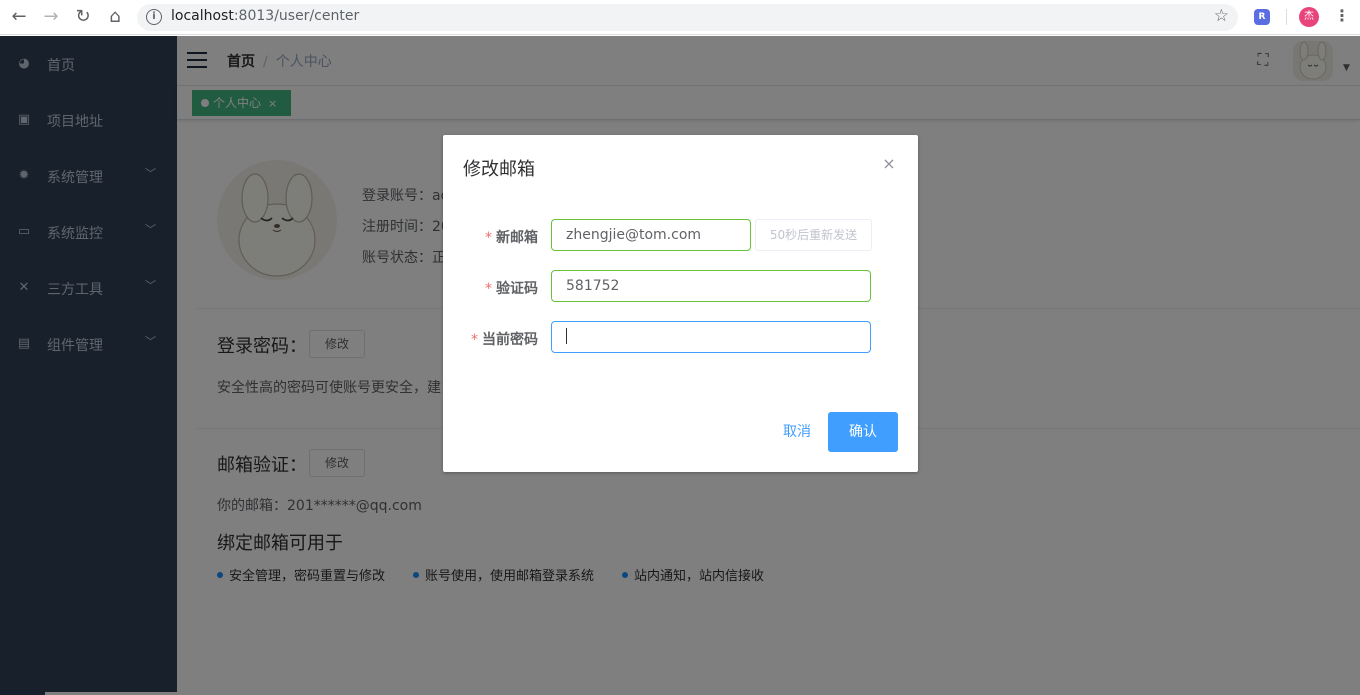  Describe the element at coordinates (889, 163) in the screenshot. I see `close-icon: ×` at that location.